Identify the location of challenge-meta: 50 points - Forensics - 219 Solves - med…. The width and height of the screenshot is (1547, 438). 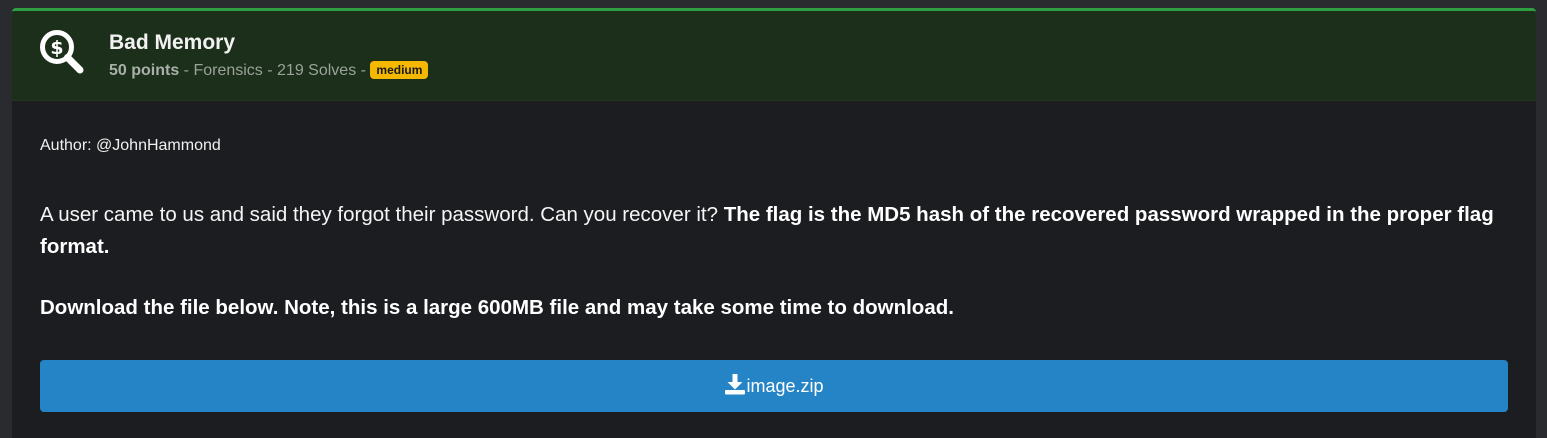
(269, 71).